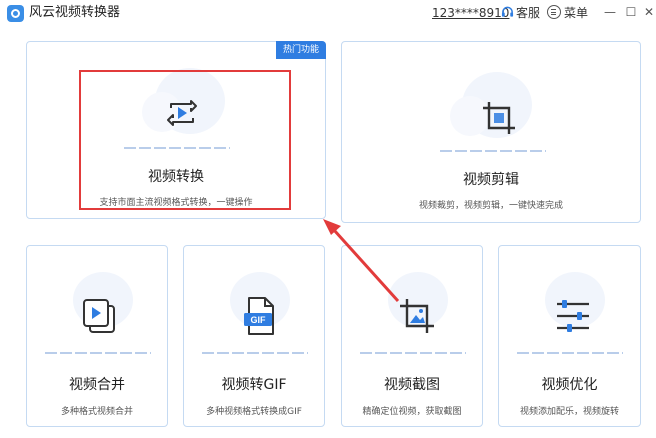  Describe the element at coordinates (254, 336) in the screenshot. I see `card-video-gif: GIF 视频转GIF 多种视频格式转换成GIF` at that location.